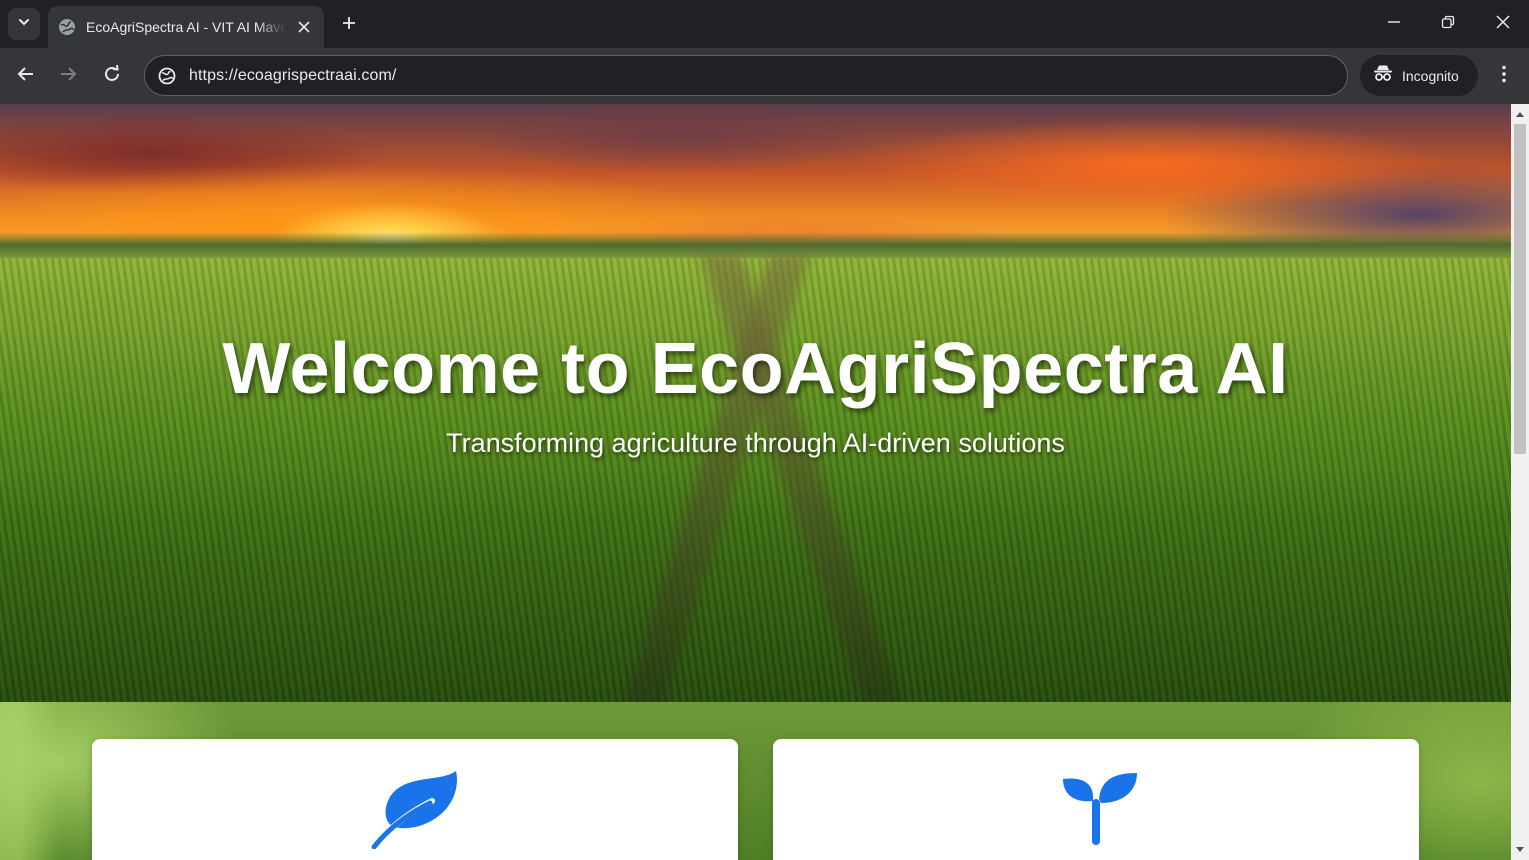 The width and height of the screenshot is (1529, 860). I want to click on hero-title: Welcome to EcoAgriSpectra AI, so click(755, 369).